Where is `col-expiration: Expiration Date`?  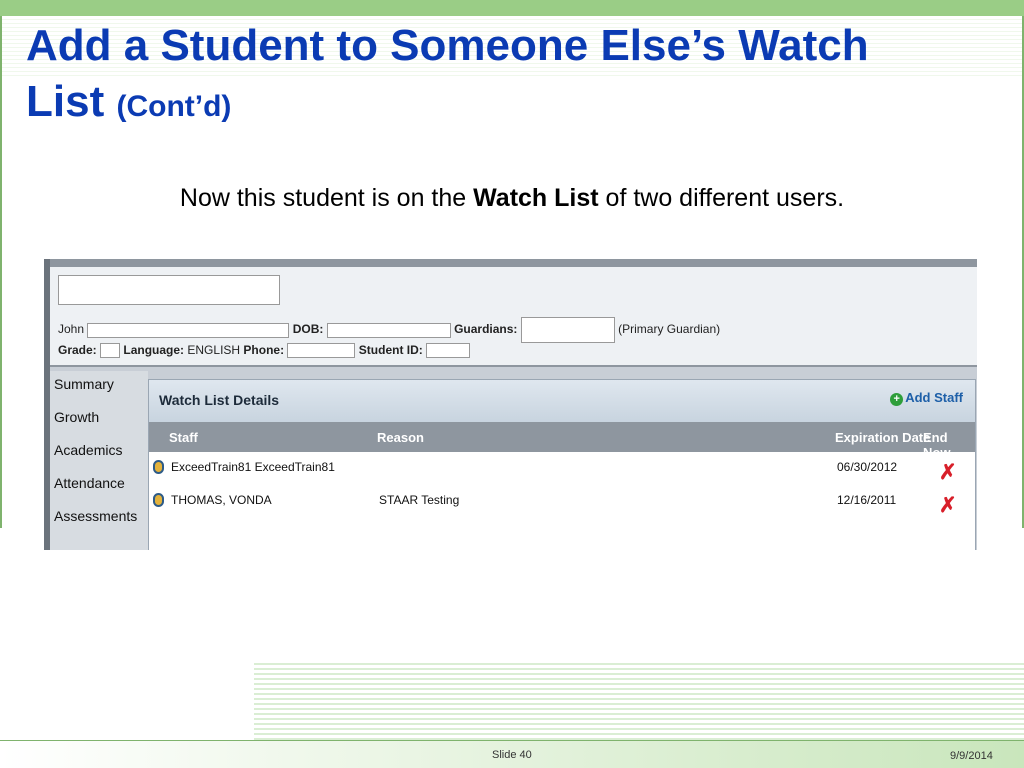
col-expiration: Expiration Date is located at coordinates (883, 437).